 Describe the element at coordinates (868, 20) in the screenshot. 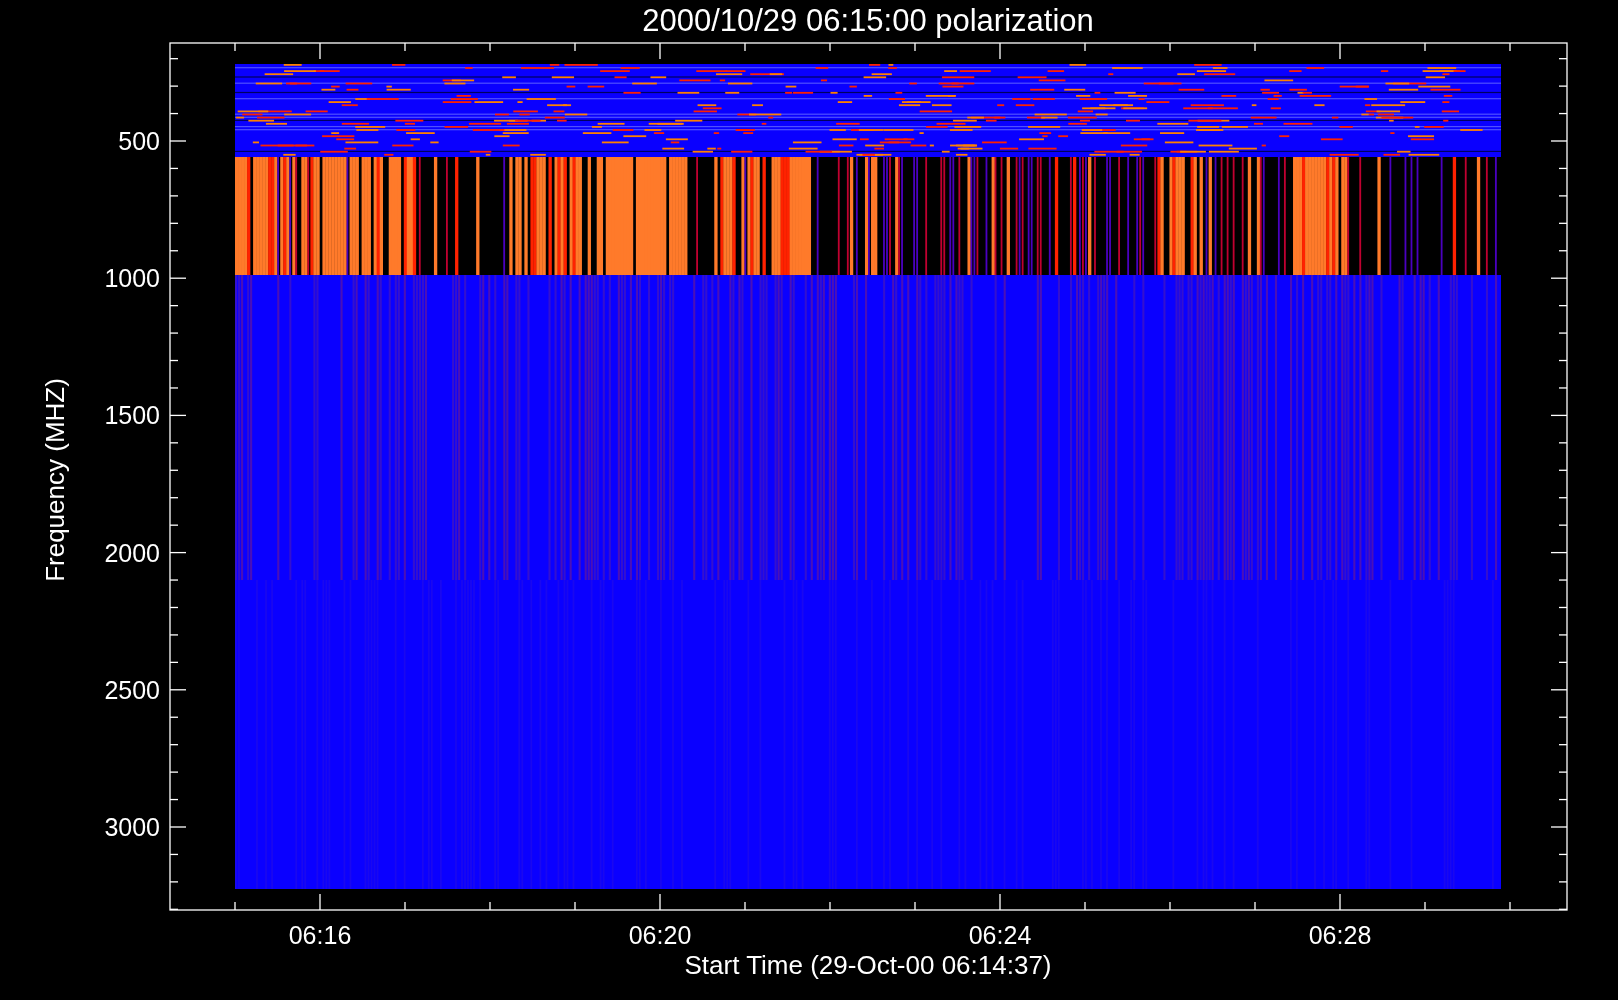

I see `plot-title: 2000/10/29 06:15:00 polarization` at that location.